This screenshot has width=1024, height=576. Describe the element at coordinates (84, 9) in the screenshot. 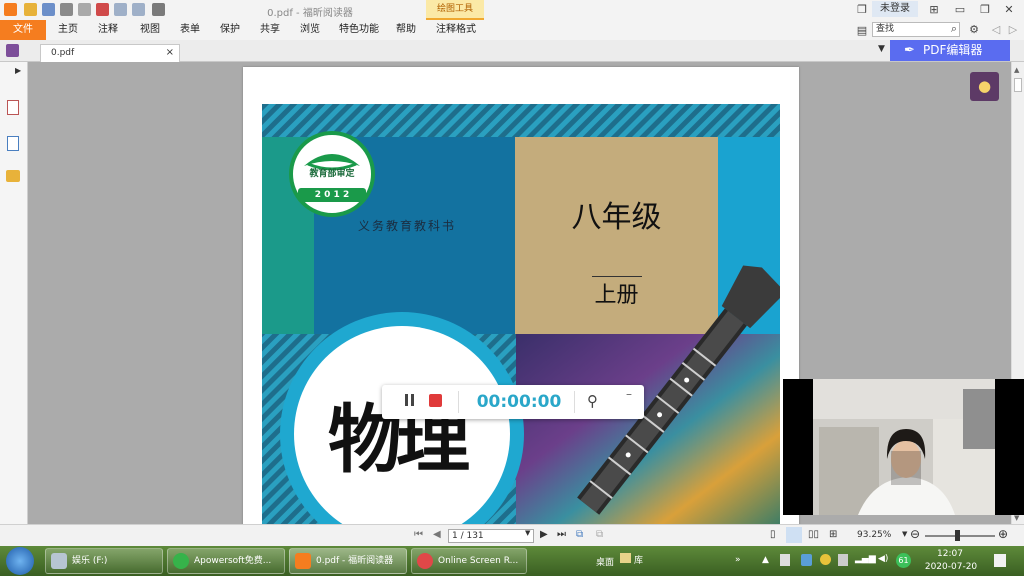

I see `screenshot-icon` at that location.